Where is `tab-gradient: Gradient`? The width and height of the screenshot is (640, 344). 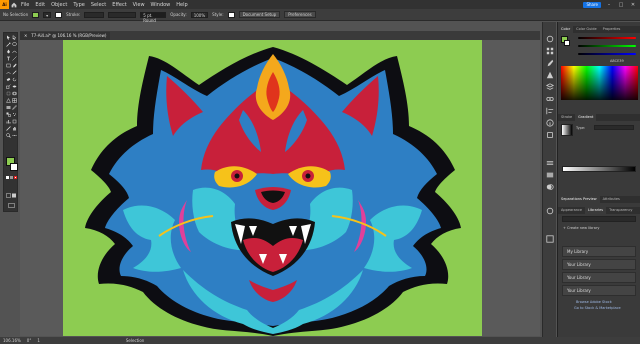
tab-gradient: Gradient is located at coordinates (586, 117).